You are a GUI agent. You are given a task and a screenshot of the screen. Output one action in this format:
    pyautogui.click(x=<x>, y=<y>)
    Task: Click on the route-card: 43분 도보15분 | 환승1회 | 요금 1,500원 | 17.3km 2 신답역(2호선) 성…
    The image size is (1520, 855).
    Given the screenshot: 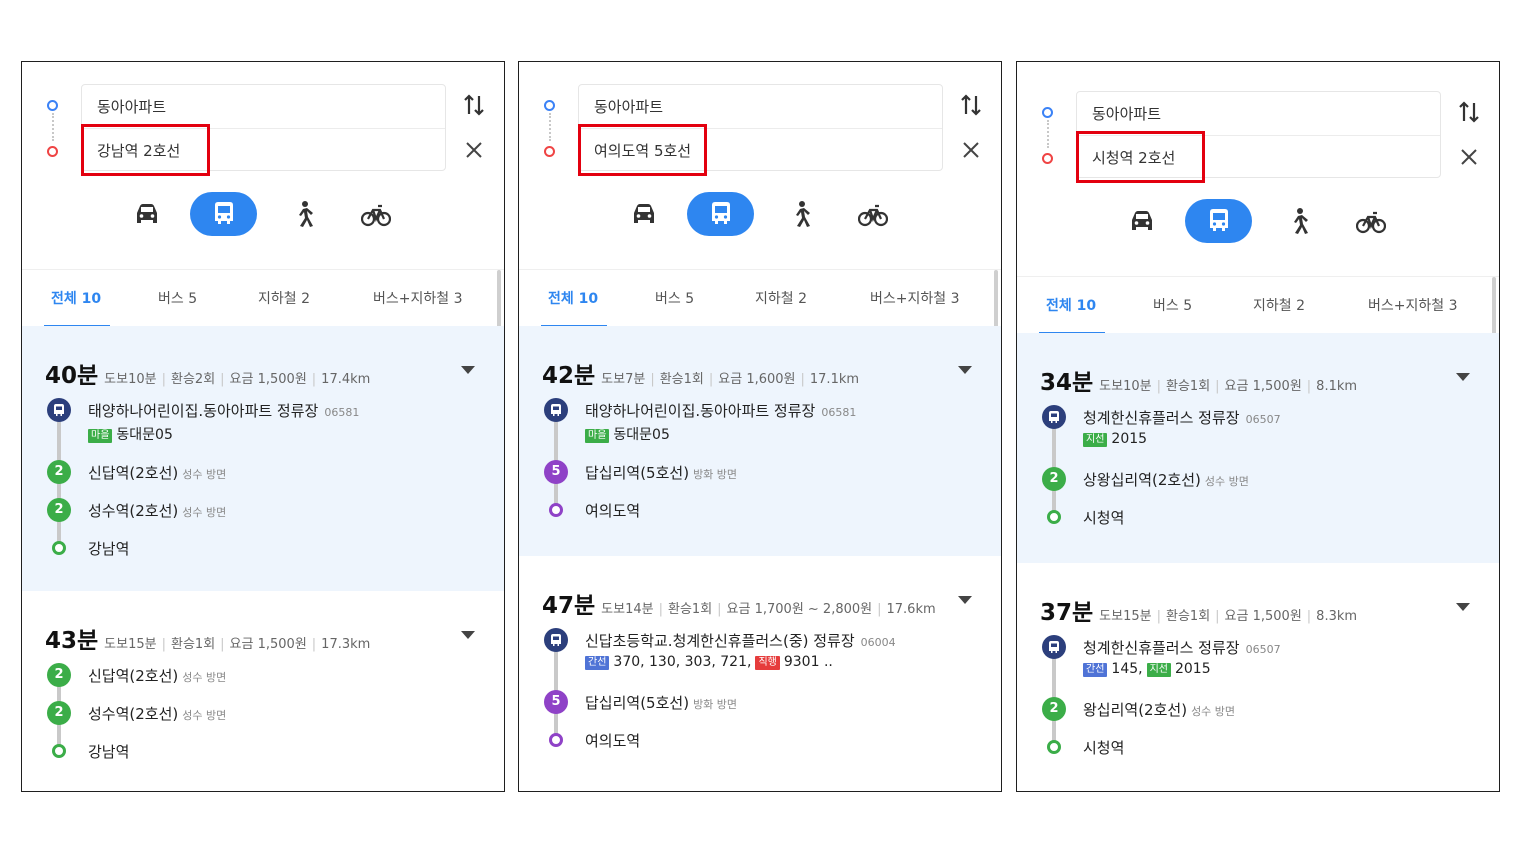 What is the action you would take?
    pyautogui.click(x=263, y=691)
    